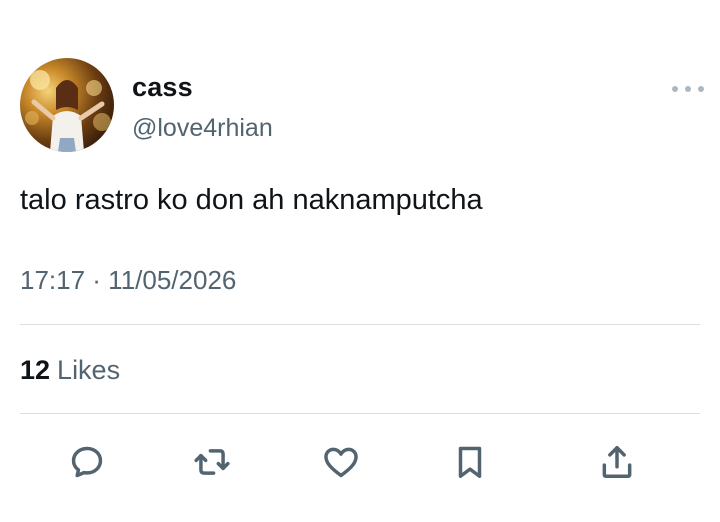 The width and height of the screenshot is (720, 522). Describe the element at coordinates (251, 200) in the screenshot. I see `tweet-text: talo rastro ko don ah naknamputcha` at that location.